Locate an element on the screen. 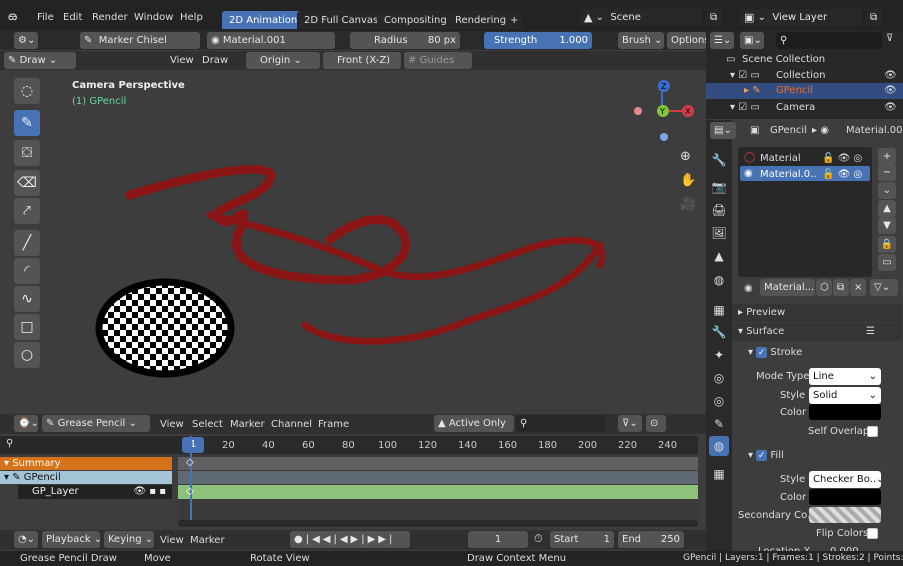 This screenshot has width=903, height=566. flip-colors-checkbox is located at coordinates (872, 533).